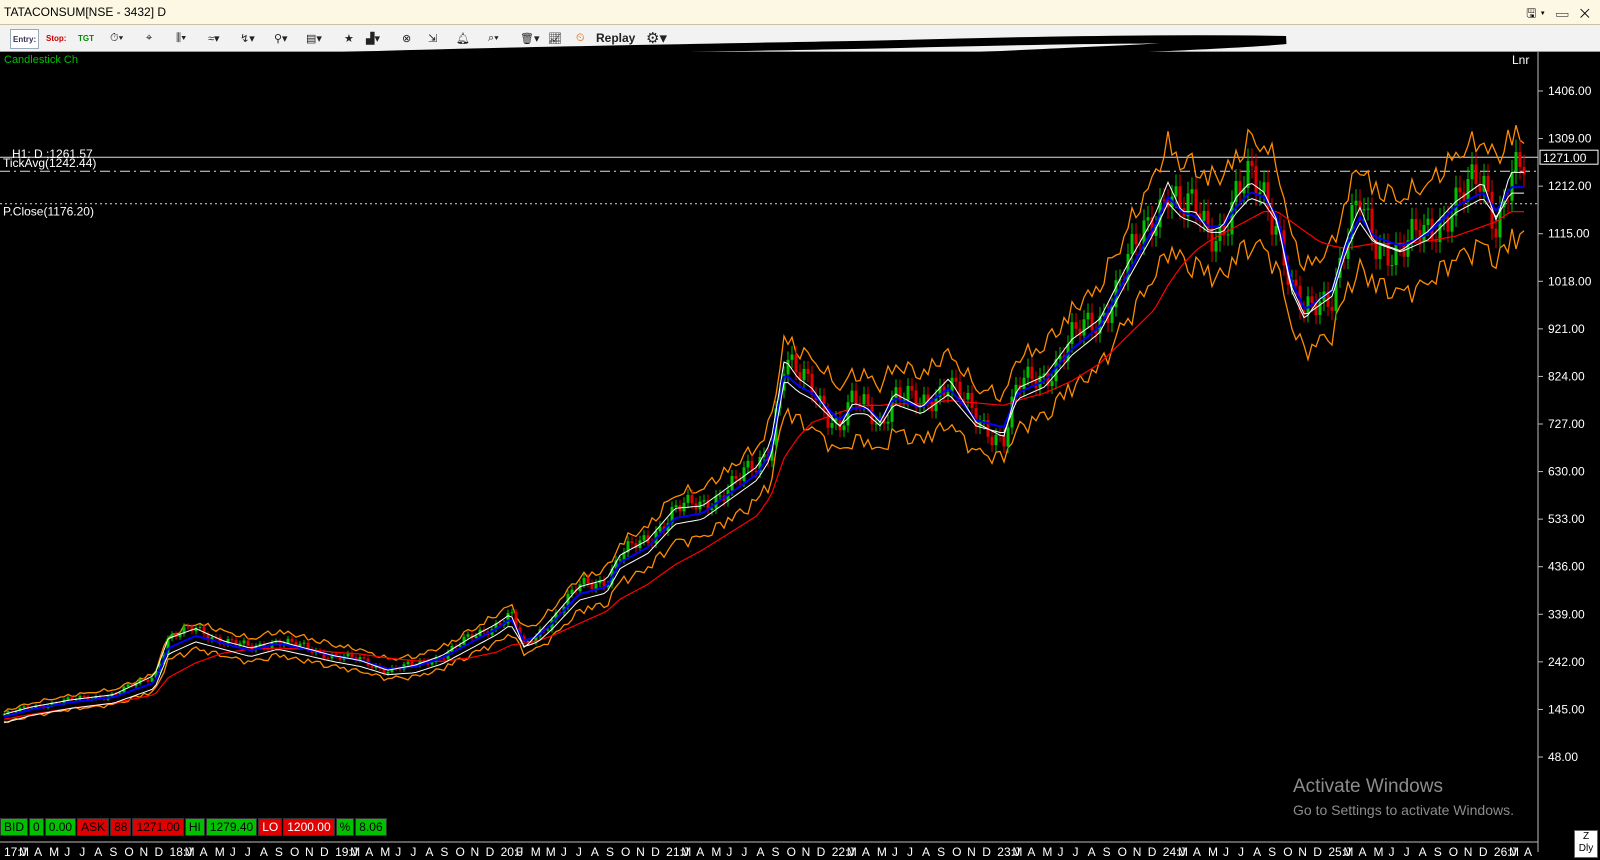 The width and height of the screenshot is (1600, 860). What do you see at coordinates (149, 38) in the screenshot?
I see `crosshair-icon: ⌖` at bounding box center [149, 38].